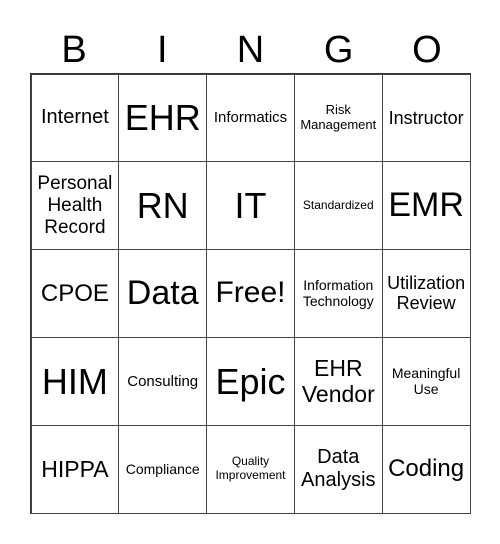 The height and width of the screenshot is (544, 500). I want to click on bingo-cell: CPOE, so click(75, 293).